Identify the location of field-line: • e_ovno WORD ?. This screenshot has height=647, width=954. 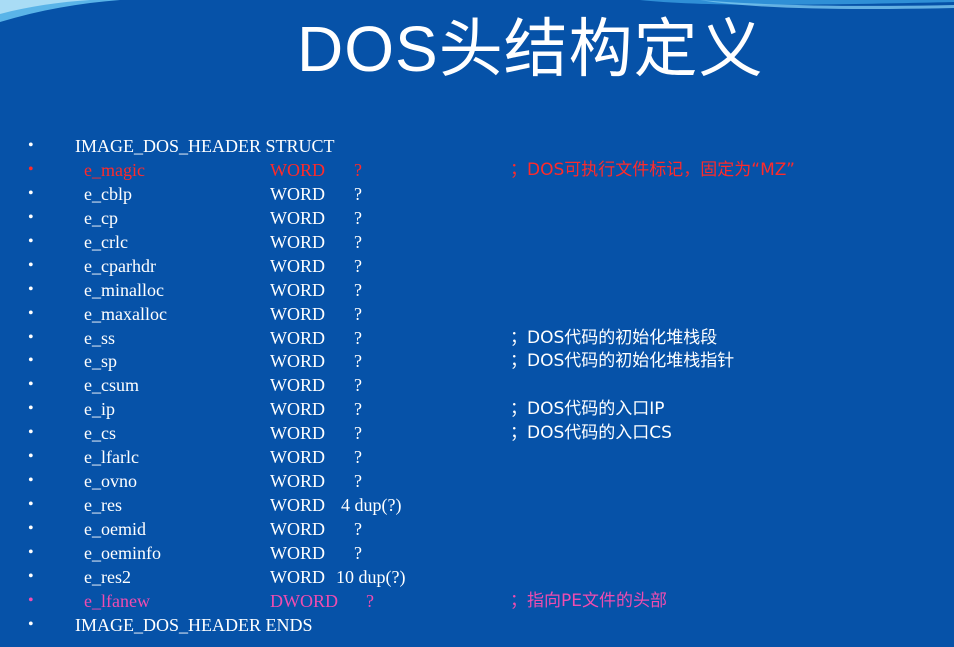
(477, 481).